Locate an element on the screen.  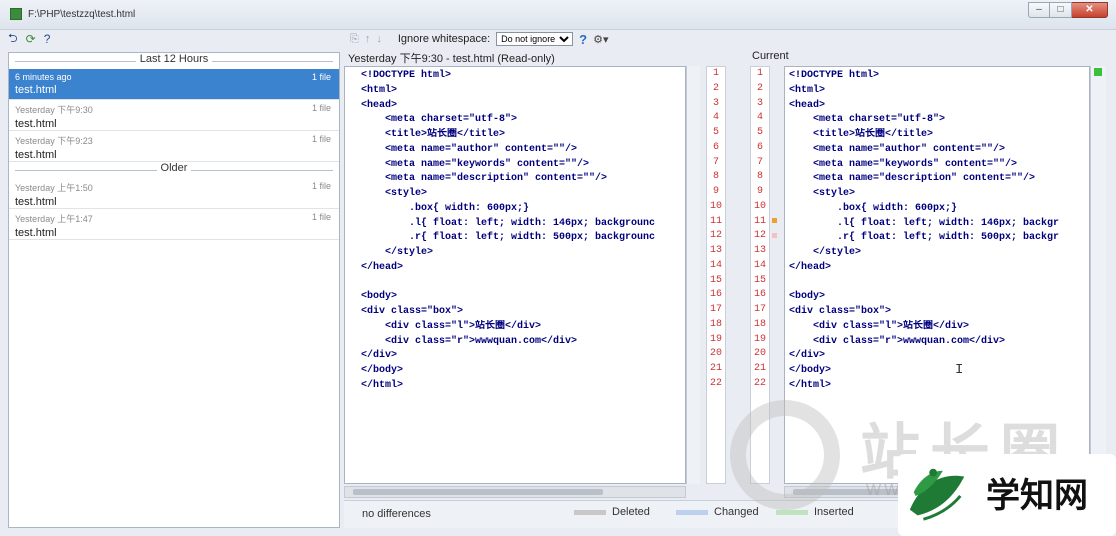
line-number: 9 is located at coordinates (759, 191).